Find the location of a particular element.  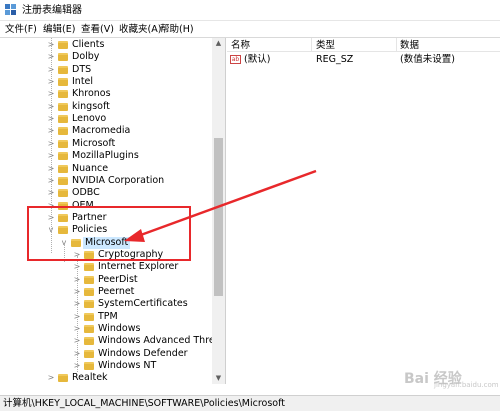

column-header-data: 数据 is located at coordinates (409, 45).